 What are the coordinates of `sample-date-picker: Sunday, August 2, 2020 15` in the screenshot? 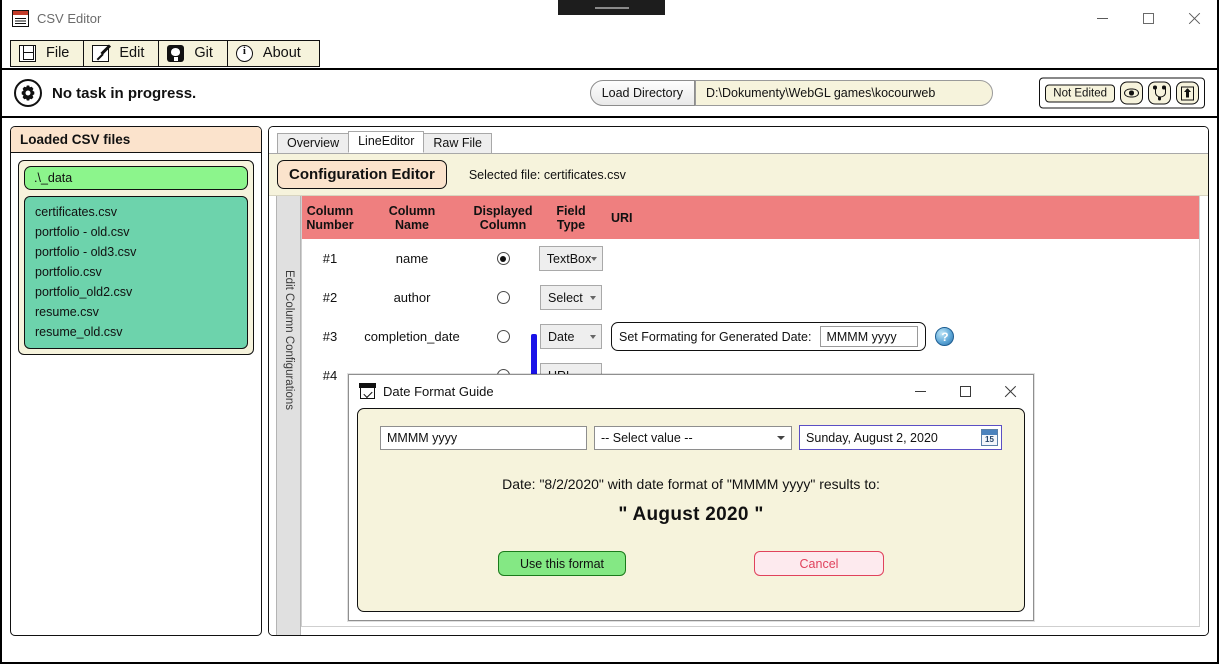 It's located at (900, 437).